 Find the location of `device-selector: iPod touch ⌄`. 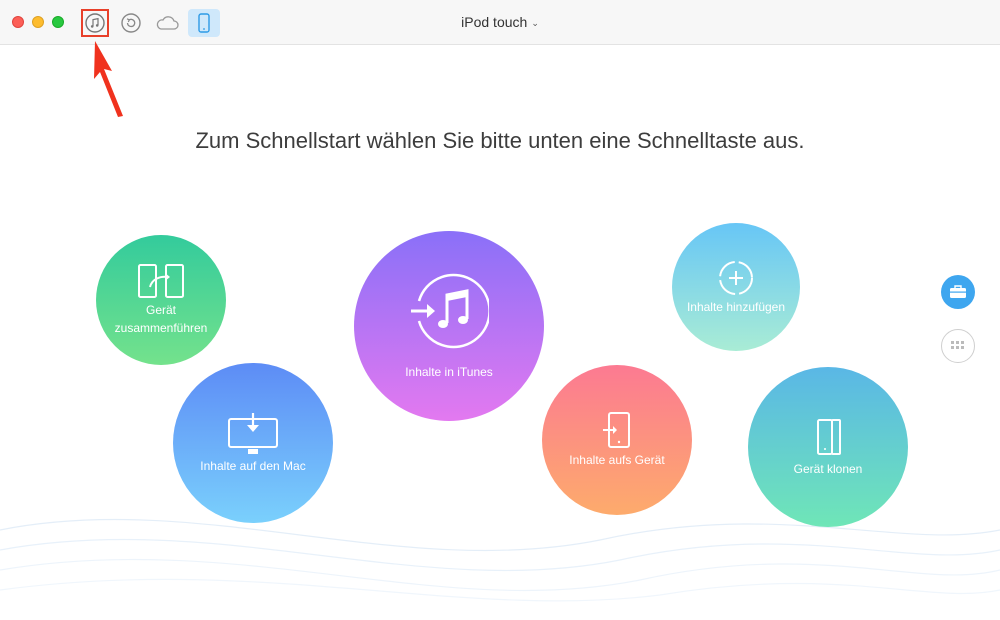

device-selector: iPod touch ⌄ is located at coordinates (500, 22).